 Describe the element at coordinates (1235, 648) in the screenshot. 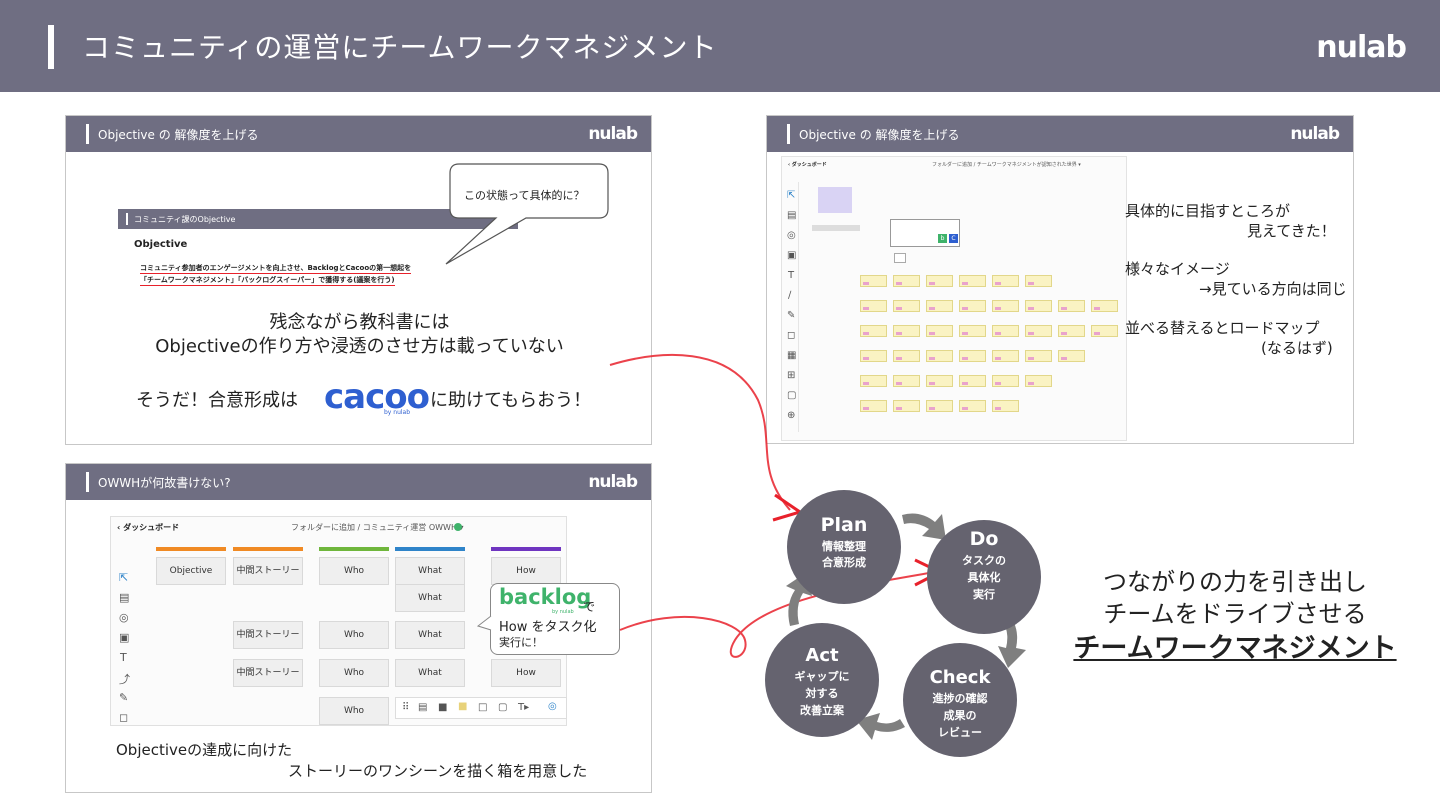

I see `tagline-line-3: チームワークマネジメント` at that location.